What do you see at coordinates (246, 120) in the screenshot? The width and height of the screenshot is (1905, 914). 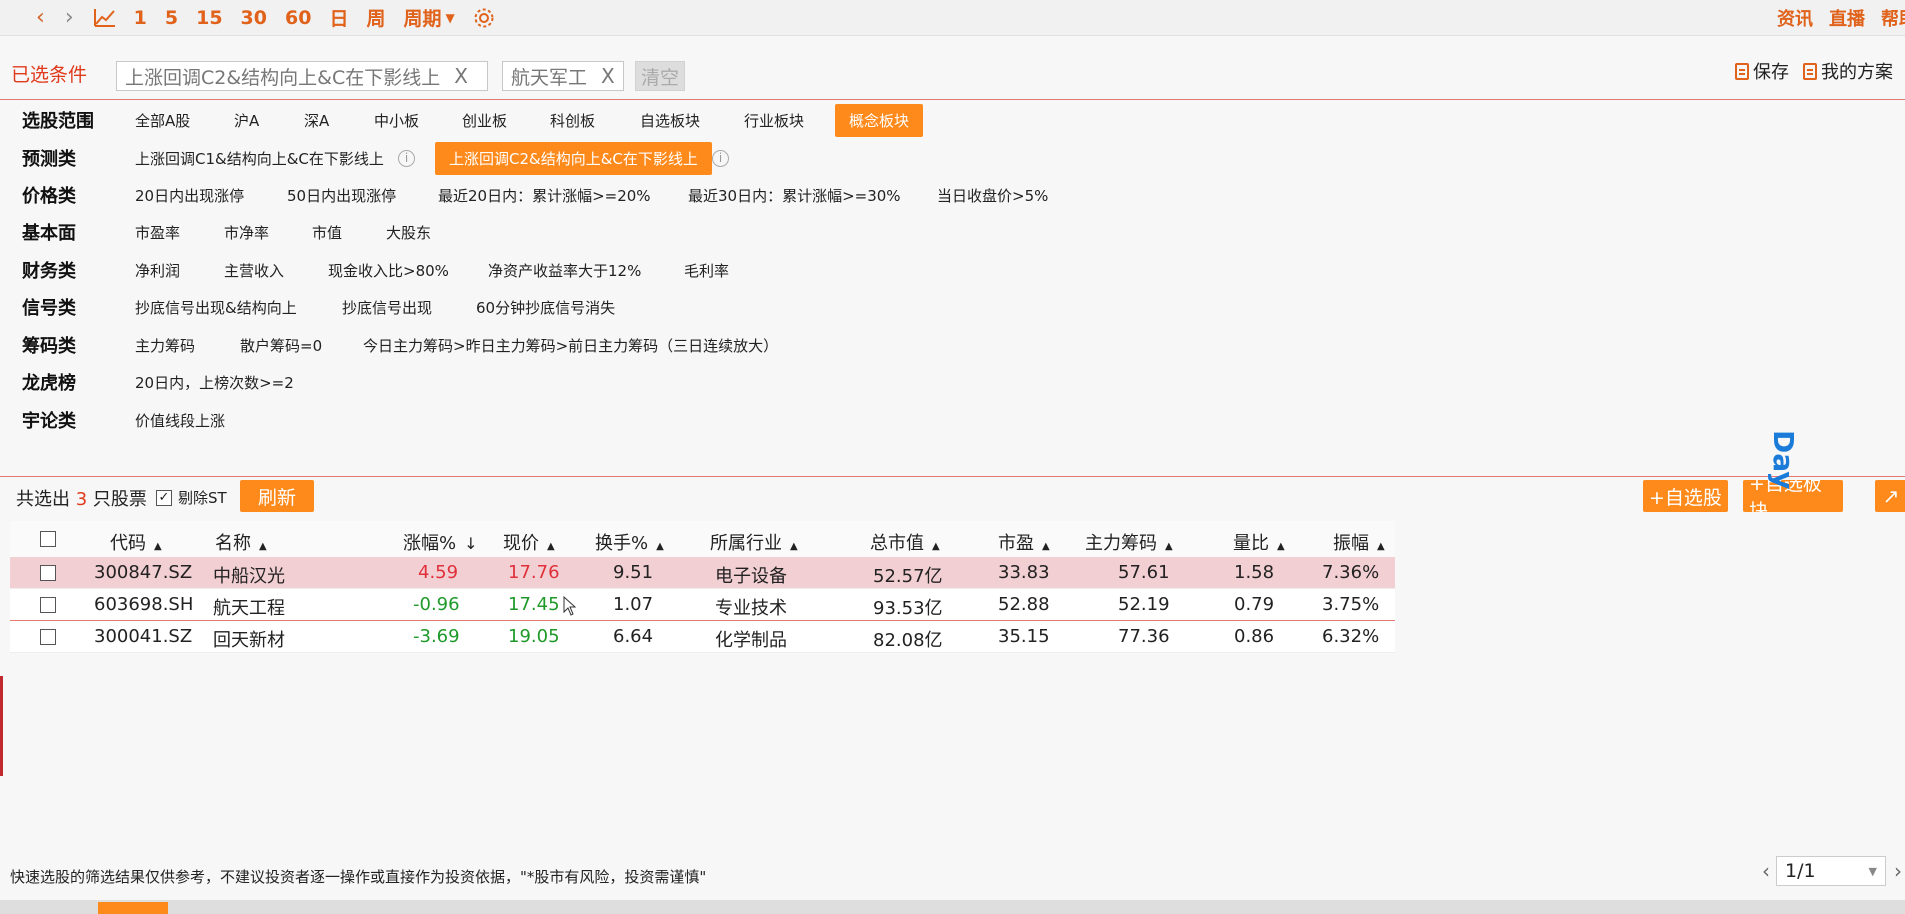 I see `filter-option: 沪A` at bounding box center [246, 120].